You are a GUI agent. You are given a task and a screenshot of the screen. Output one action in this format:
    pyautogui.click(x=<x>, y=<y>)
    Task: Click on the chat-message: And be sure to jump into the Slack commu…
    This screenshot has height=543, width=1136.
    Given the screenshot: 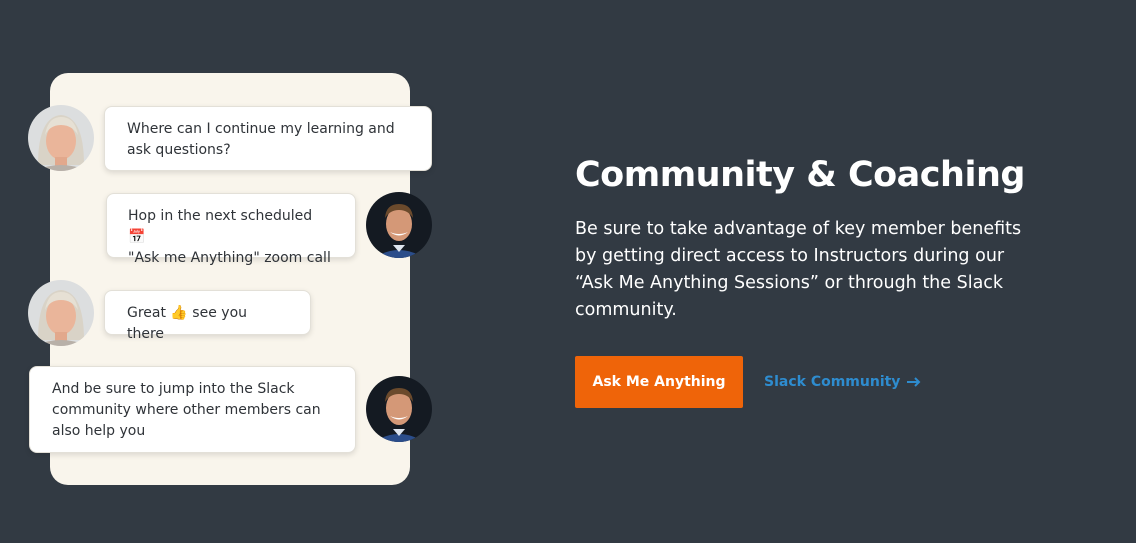 What is the action you would take?
    pyautogui.click(x=192, y=409)
    